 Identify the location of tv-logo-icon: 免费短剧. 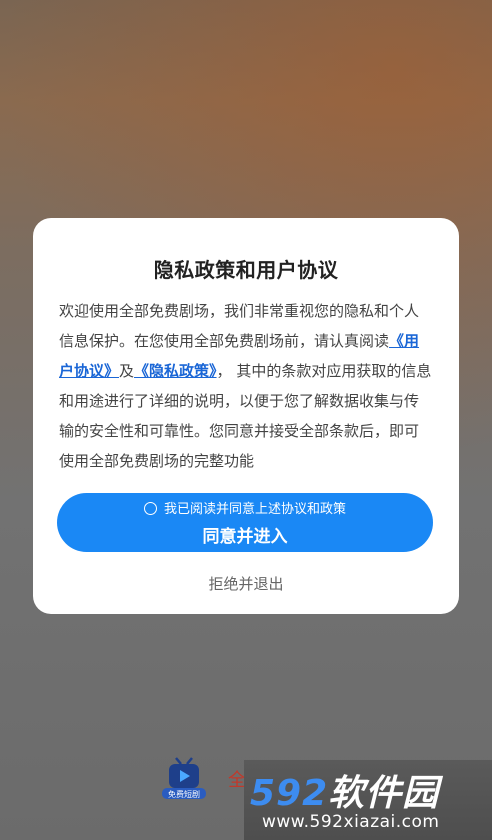
(184, 778).